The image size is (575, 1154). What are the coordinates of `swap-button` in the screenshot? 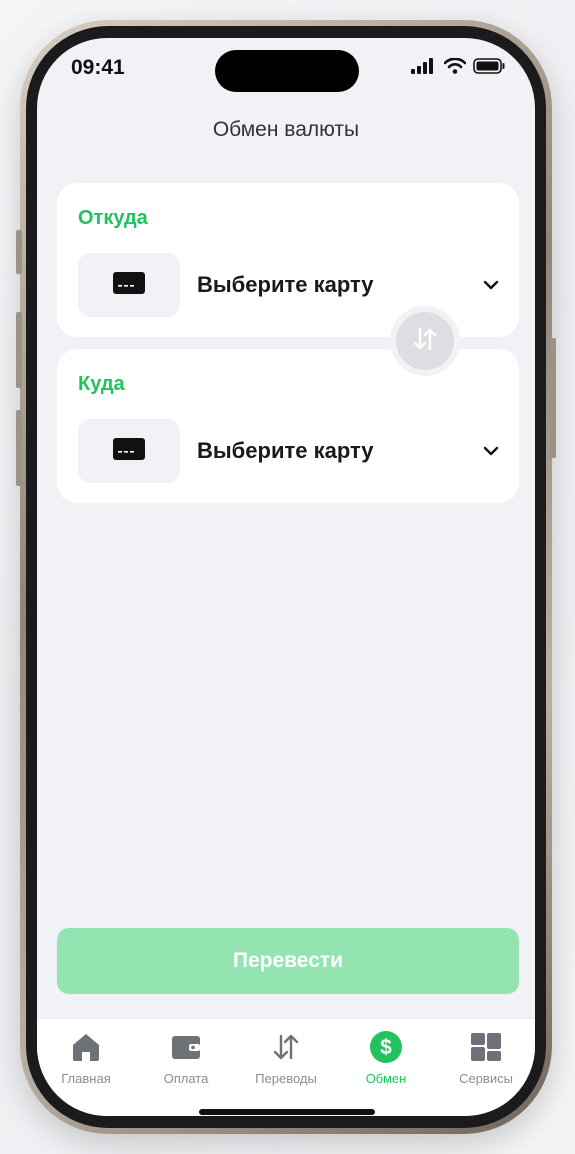 It's located at (425, 341).